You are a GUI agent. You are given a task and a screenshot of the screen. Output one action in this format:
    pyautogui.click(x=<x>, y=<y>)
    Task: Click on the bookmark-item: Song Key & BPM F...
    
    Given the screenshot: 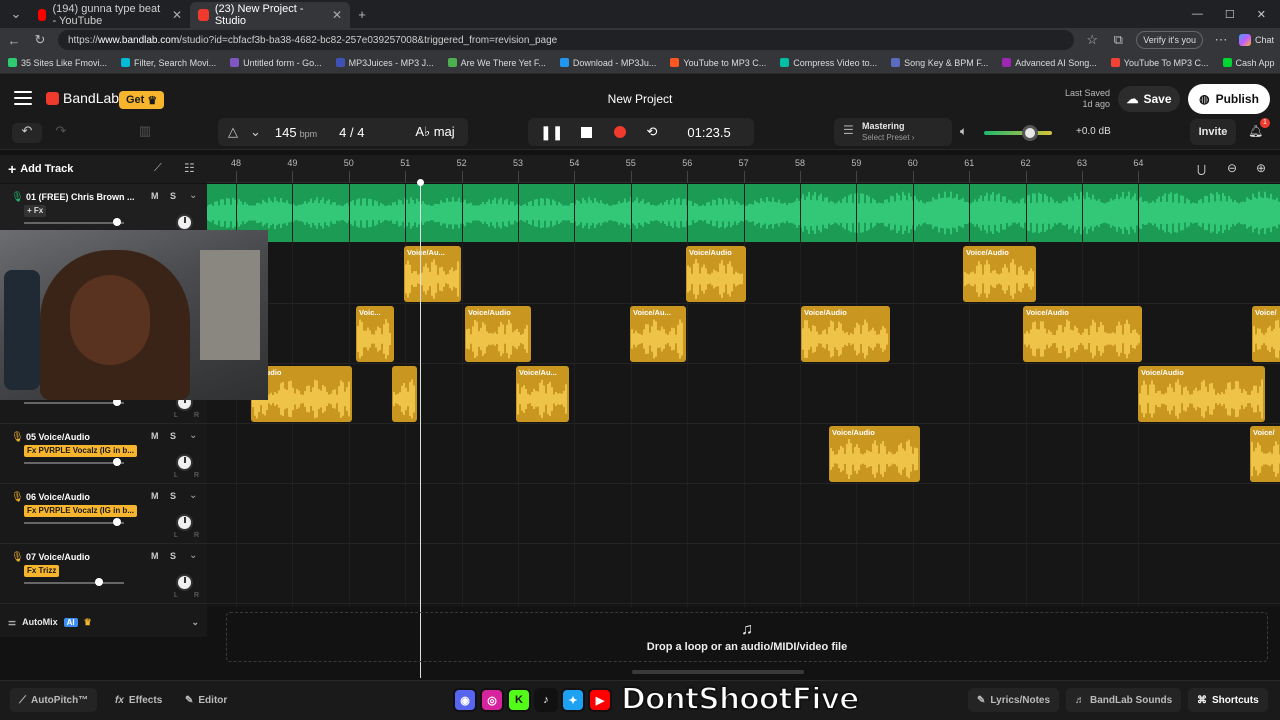 What is the action you would take?
    pyautogui.click(x=939, y=63)
    